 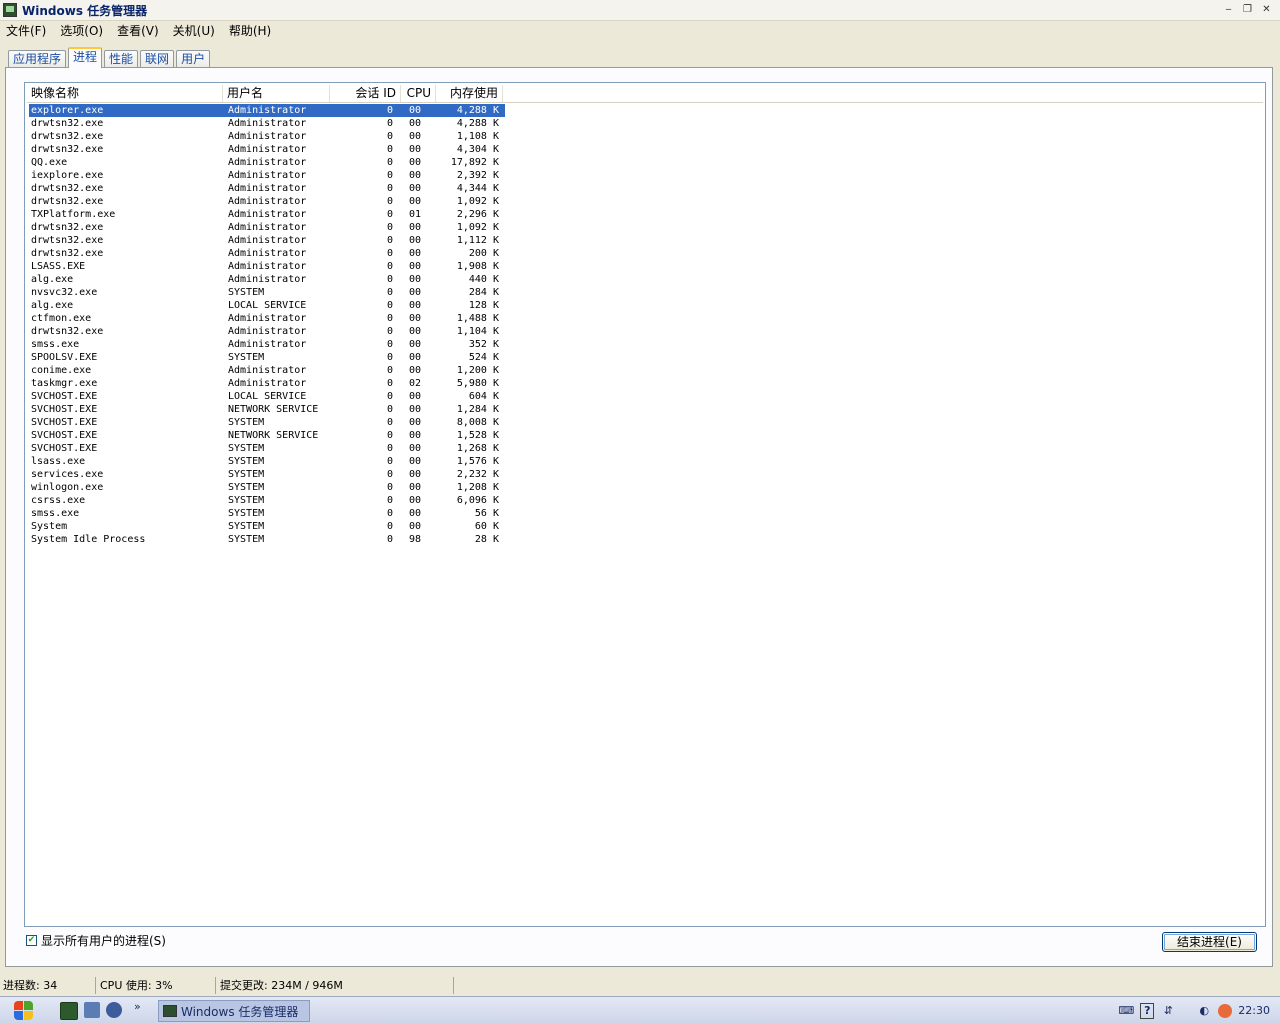 What do you see at coordinates (1126, 1011) in the screenshot?
I see `keyboard-icon: ⌨` at bounding box center [1126, 1011].